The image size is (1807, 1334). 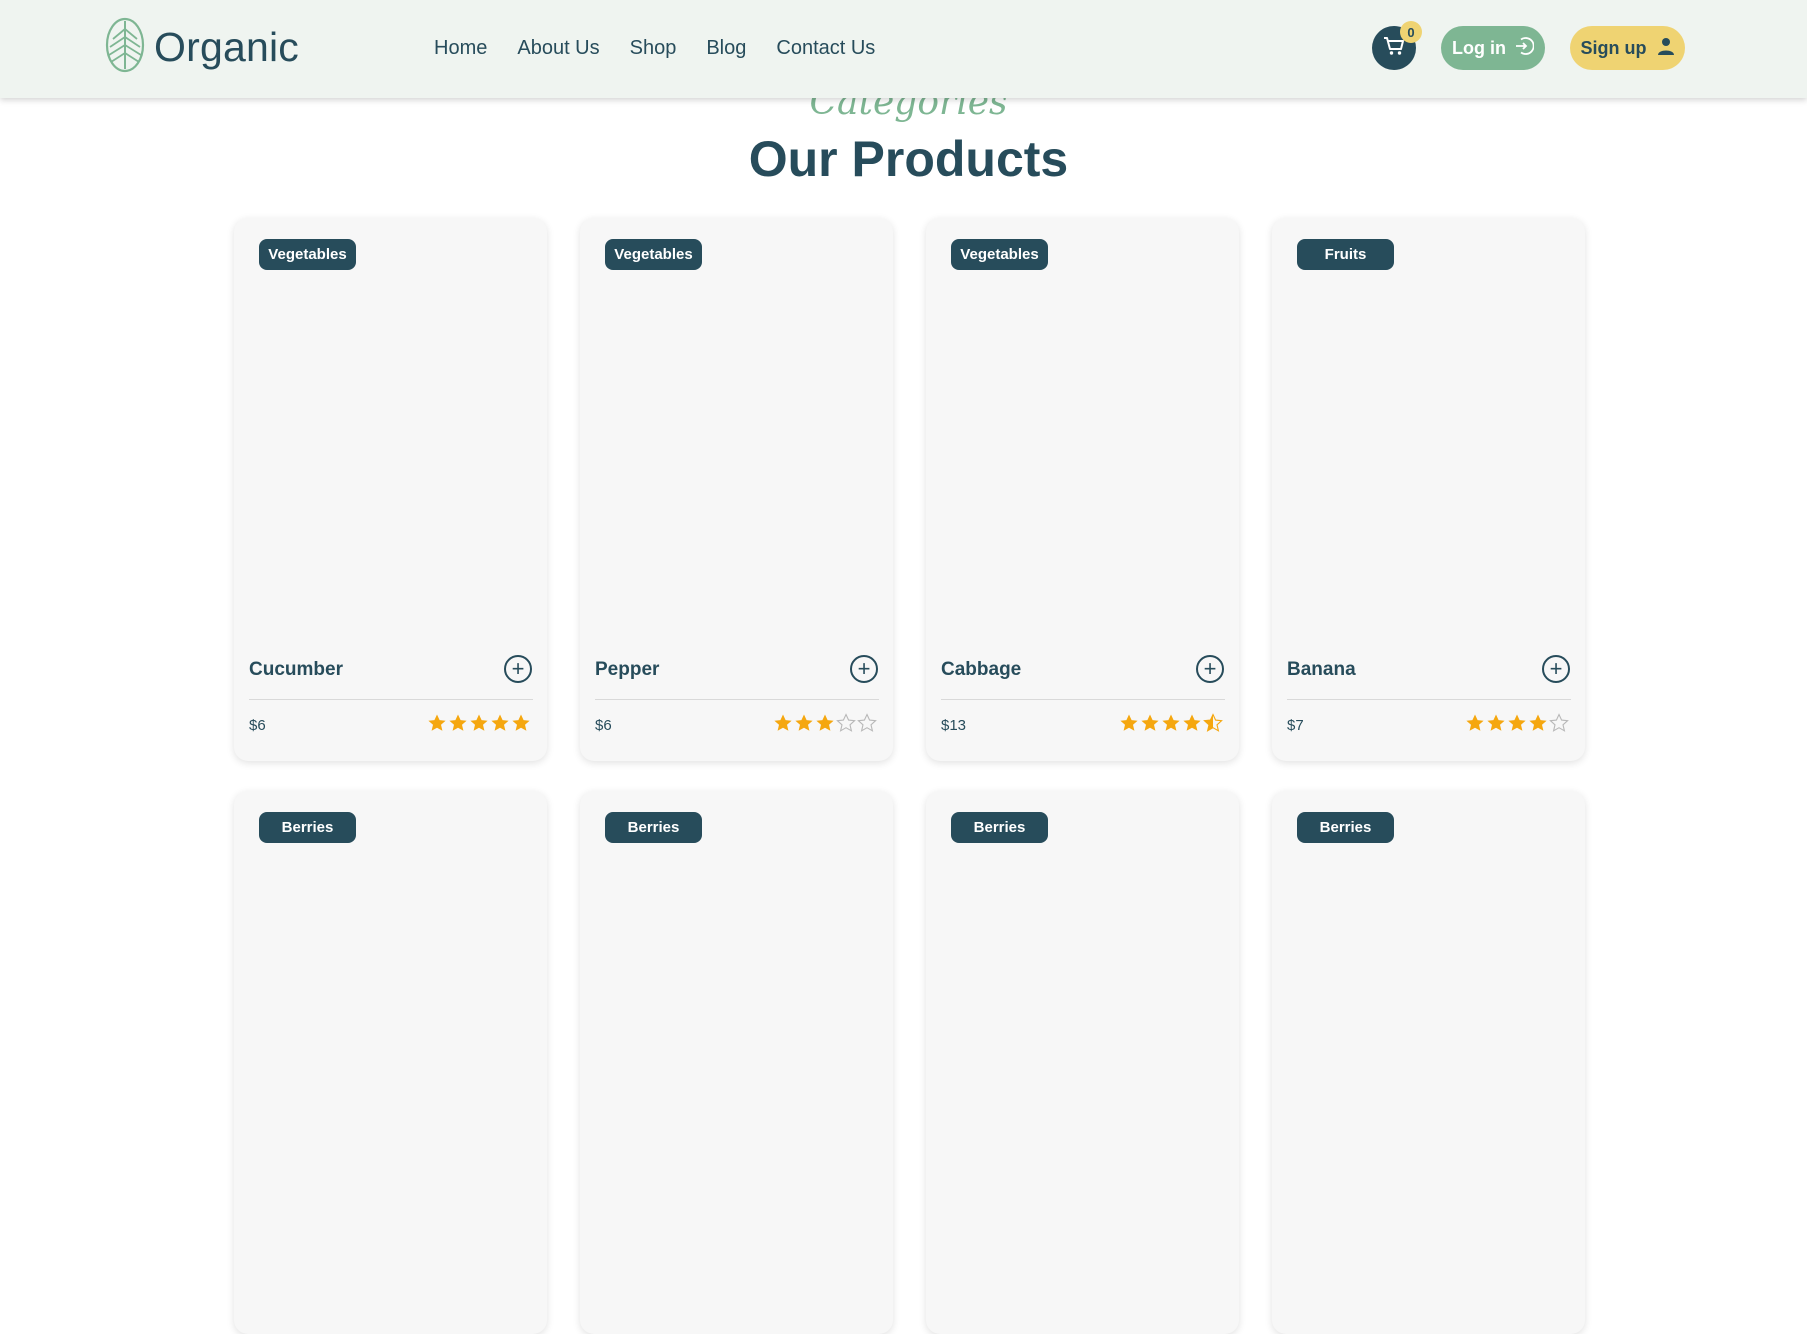 I want to click on signup-label: Sign up, so click(x=1613, y=47).